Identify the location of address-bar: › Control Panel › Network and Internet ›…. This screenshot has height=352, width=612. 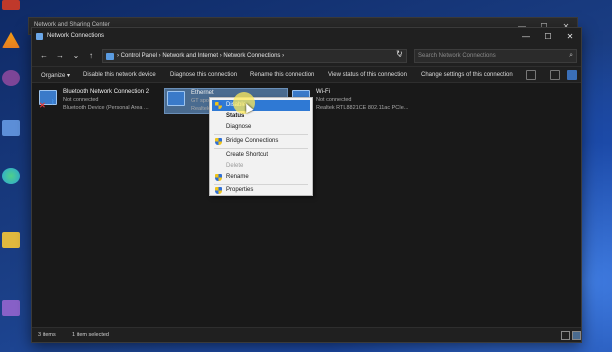
(254, 56).